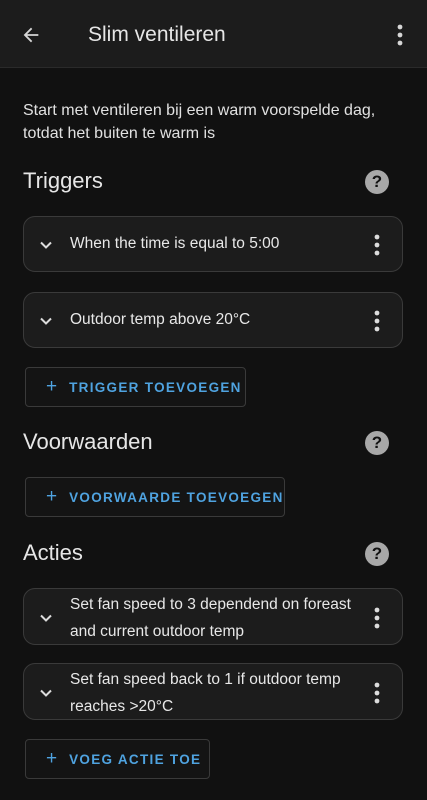 This screenshot has width=427, height=800. I want to click on add-action-label: VOEG ACTIE TOE, so click(135, 759).